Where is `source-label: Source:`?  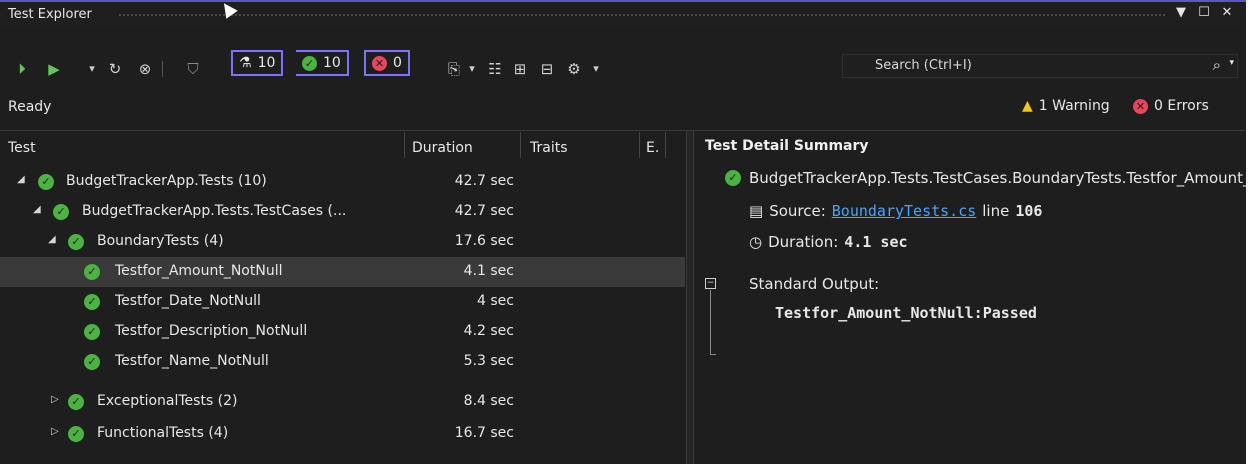
source-label: Source: is located at coordinates (797, 211).